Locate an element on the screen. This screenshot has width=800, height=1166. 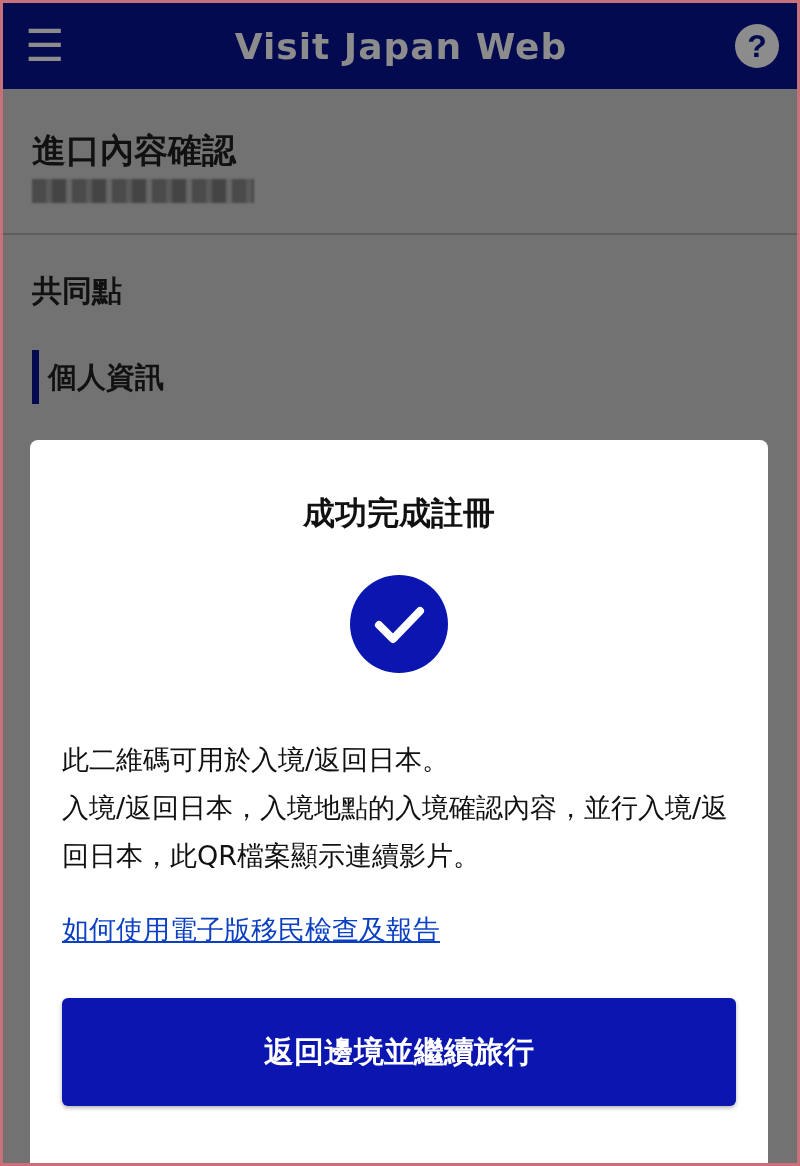
checkmark-icon is located at coordinates (399, 624).